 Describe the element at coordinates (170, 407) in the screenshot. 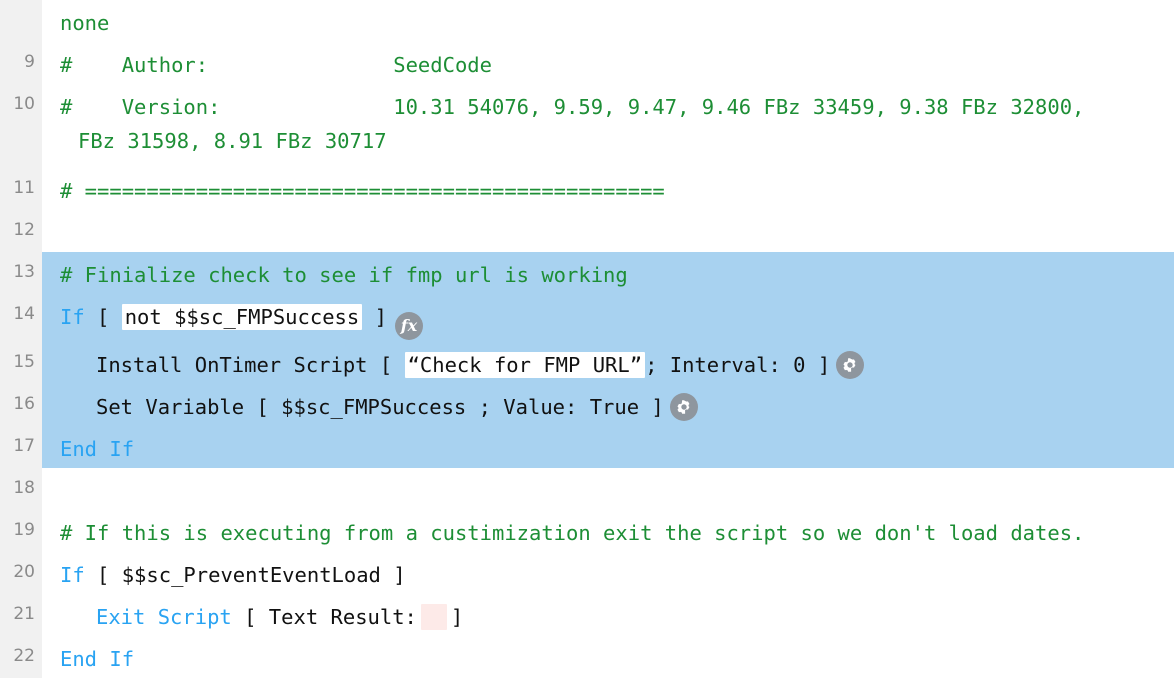

I see `step-name-set-variable: Set Variable` at that location.